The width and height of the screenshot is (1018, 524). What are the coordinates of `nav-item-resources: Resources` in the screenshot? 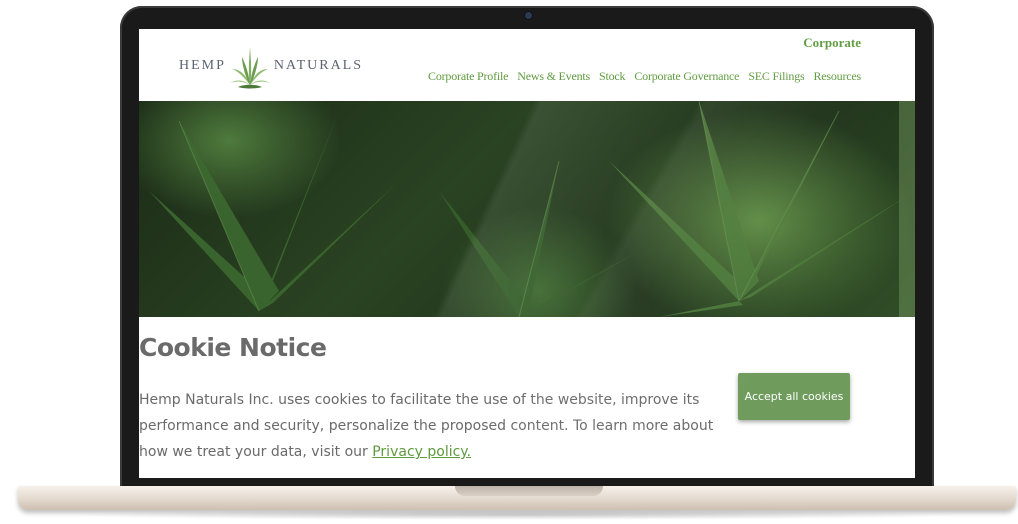 It's located at (837, 76).